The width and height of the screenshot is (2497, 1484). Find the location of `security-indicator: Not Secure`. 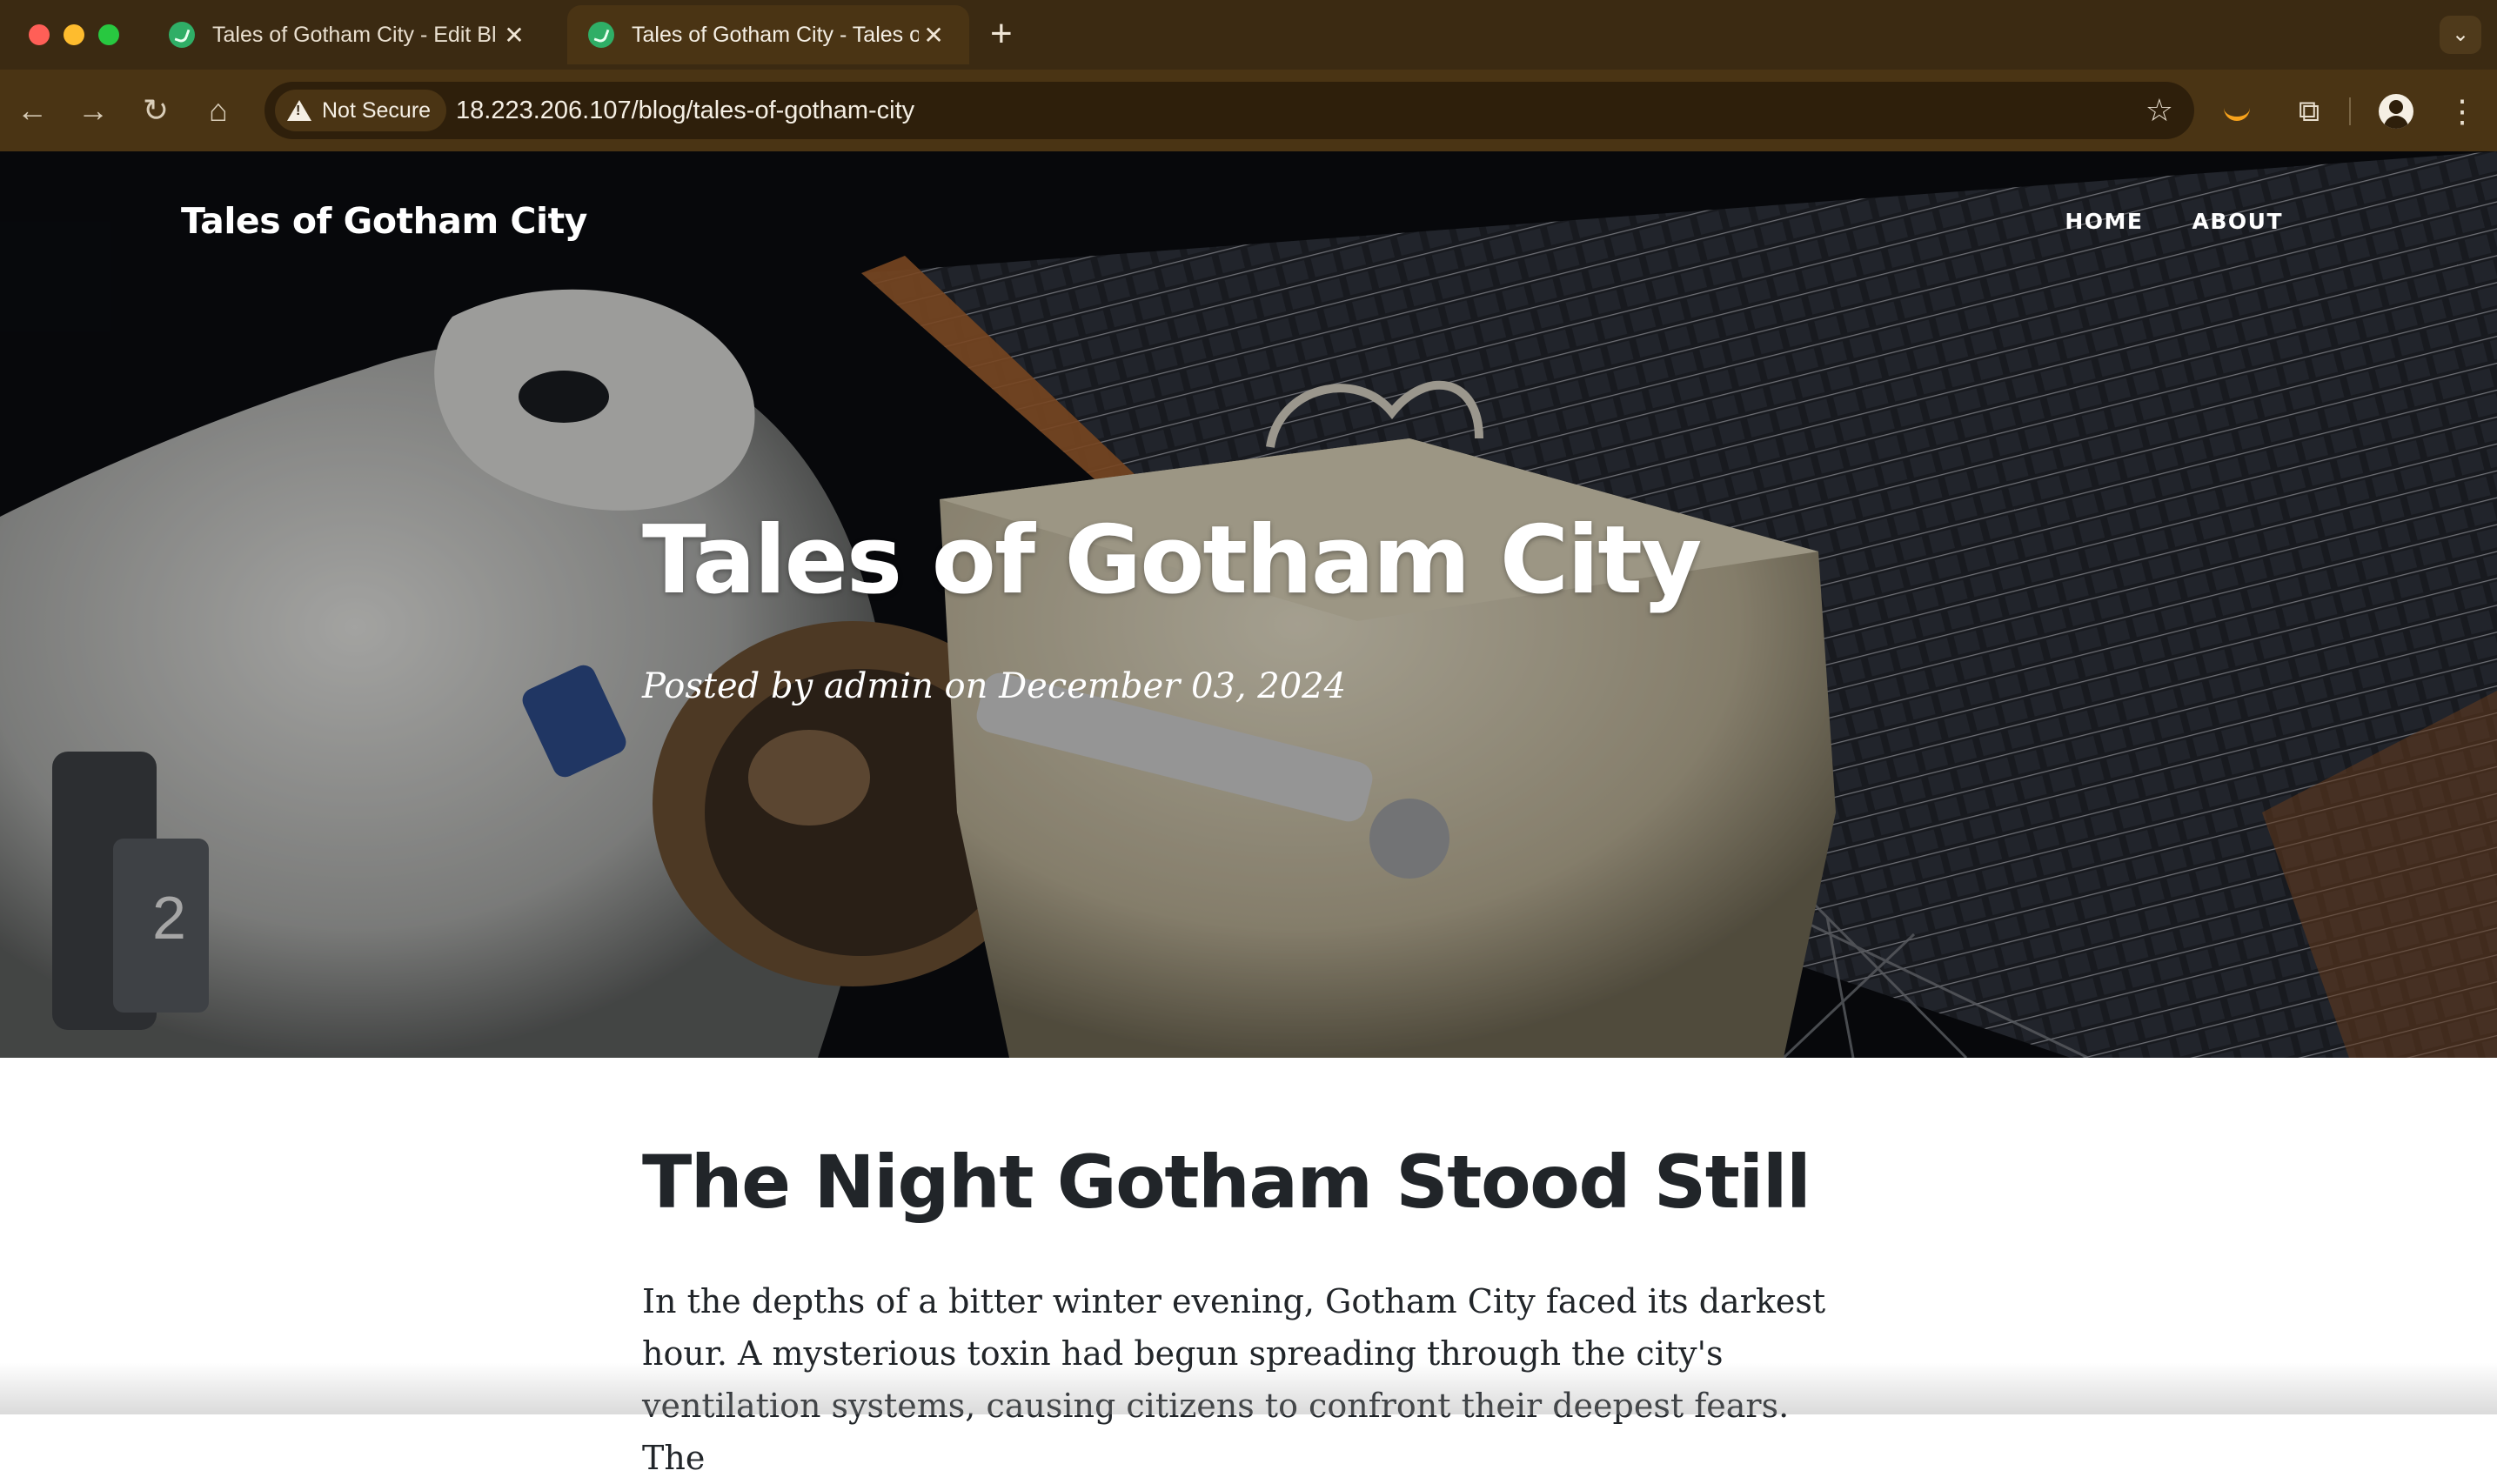

security-indicator: Not Secure is located at coordinates (361, 111).